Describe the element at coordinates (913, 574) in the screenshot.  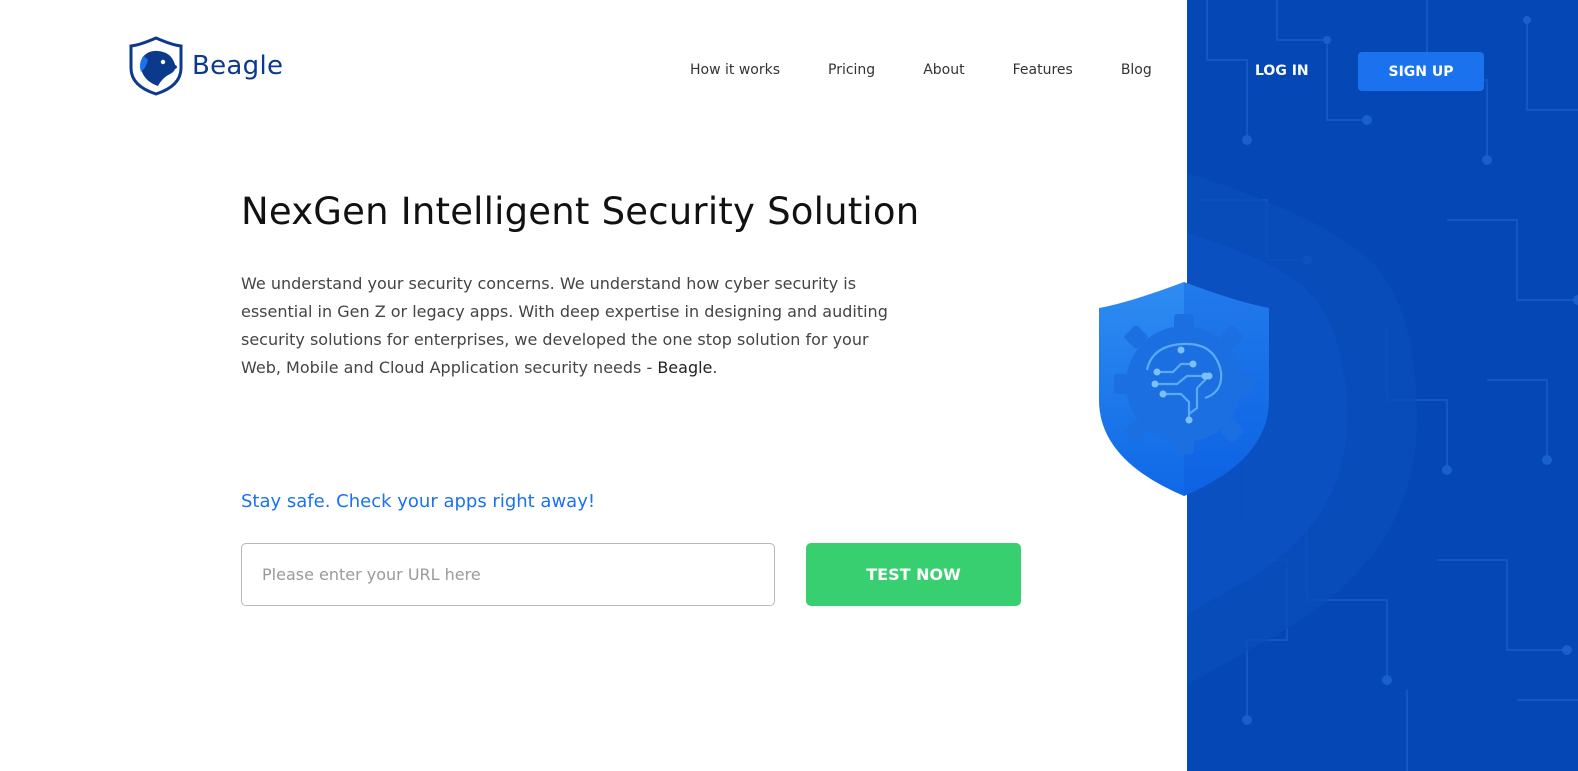
I see `test-now-button: TEST NOW` at that location.